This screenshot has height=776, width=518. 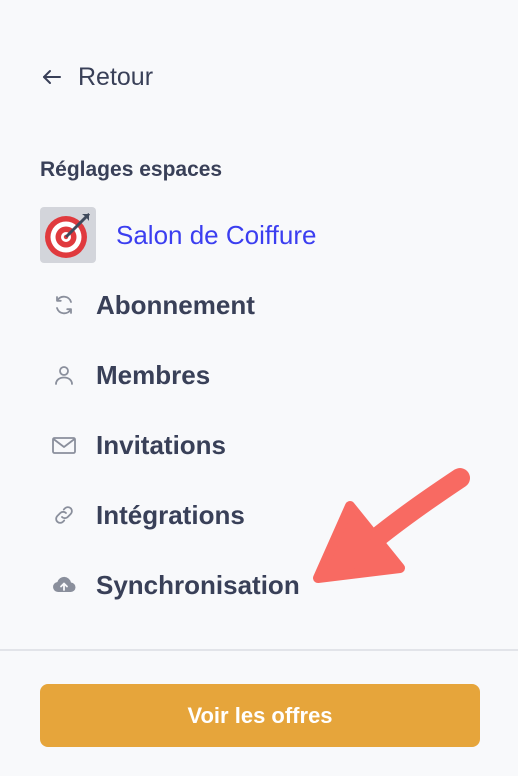 I want to click on menu-item-integrations: Intégrations, so click(x=146, y=515).